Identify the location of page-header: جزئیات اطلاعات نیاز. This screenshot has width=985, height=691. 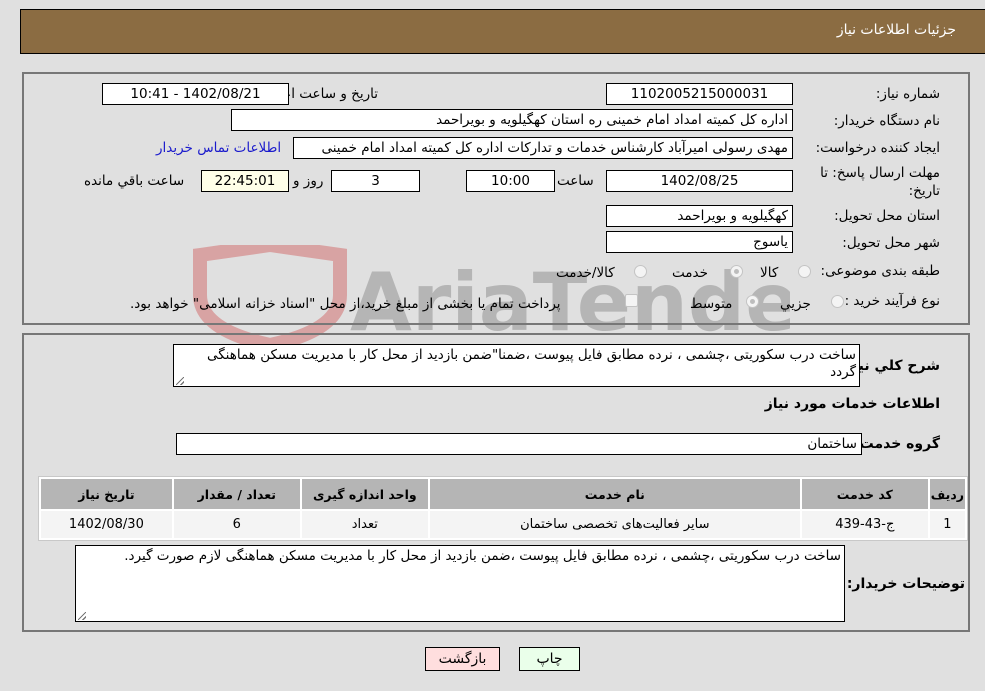
(502, 31).